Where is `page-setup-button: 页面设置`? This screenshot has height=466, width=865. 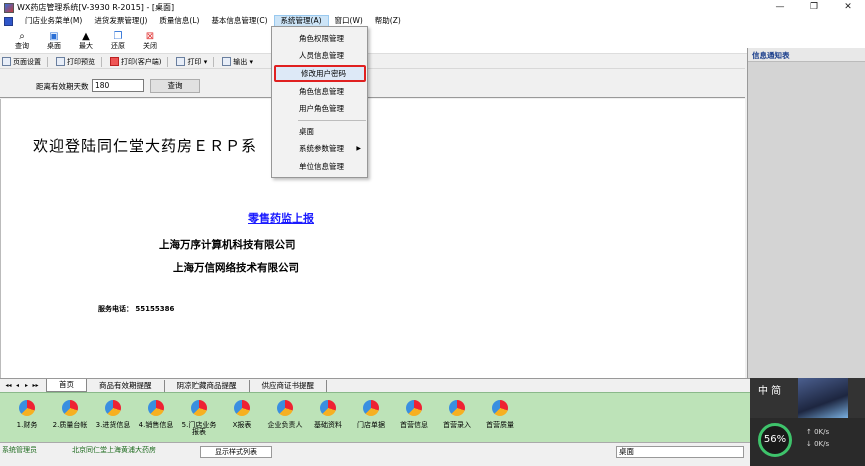 page-setup-button: 页面设置 is located at coordinates (25, 61).